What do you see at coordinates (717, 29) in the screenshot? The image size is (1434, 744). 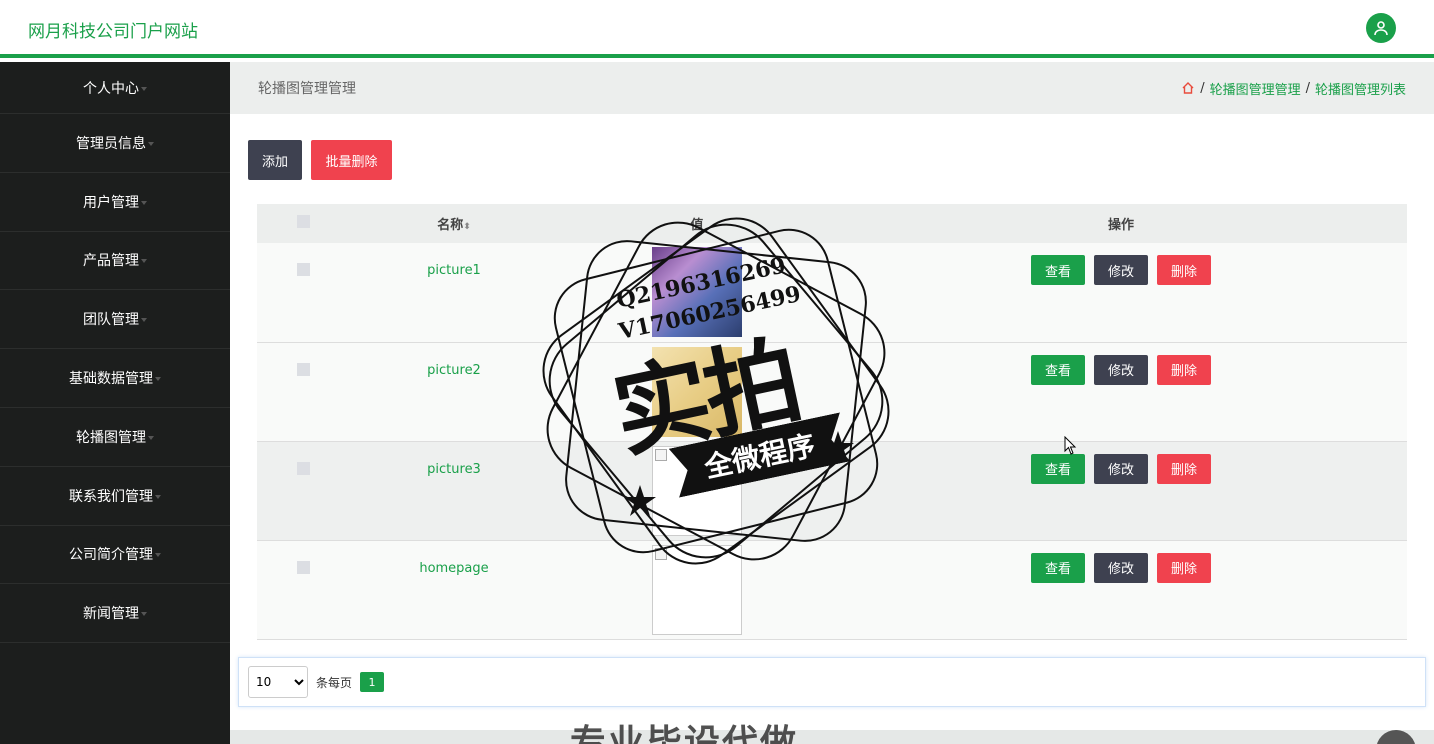 I see `top-header: 网月科技公司门户网站` at bounding box center [717, 29].